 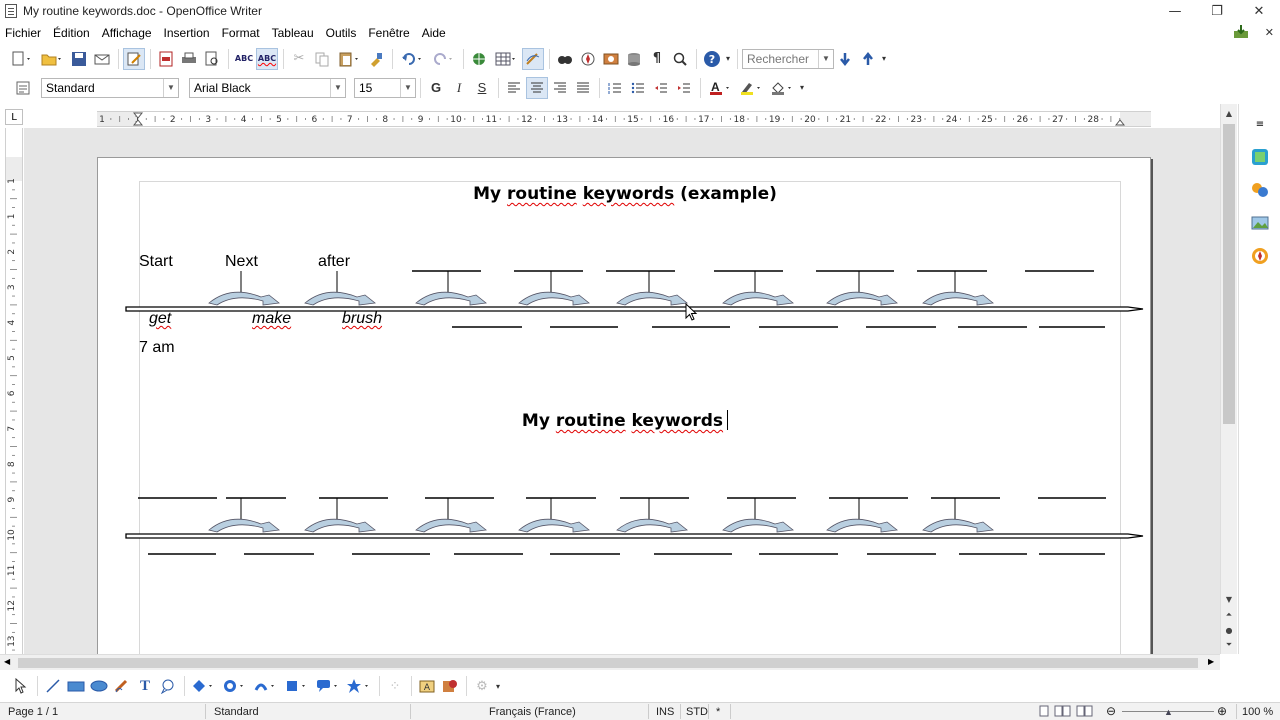 I want to click on basic-shapes-icon, so click(x=204, y=686).